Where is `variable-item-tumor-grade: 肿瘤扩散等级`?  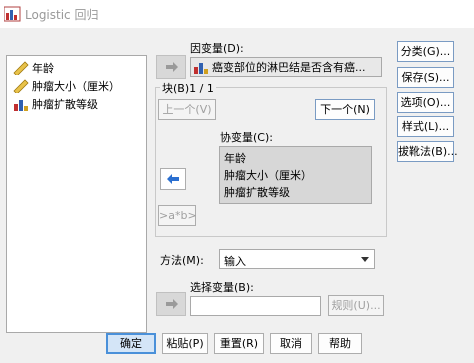 variable-item-tumor-grade: 肿瘤扩散等级 is located at coordinates (55, 104).